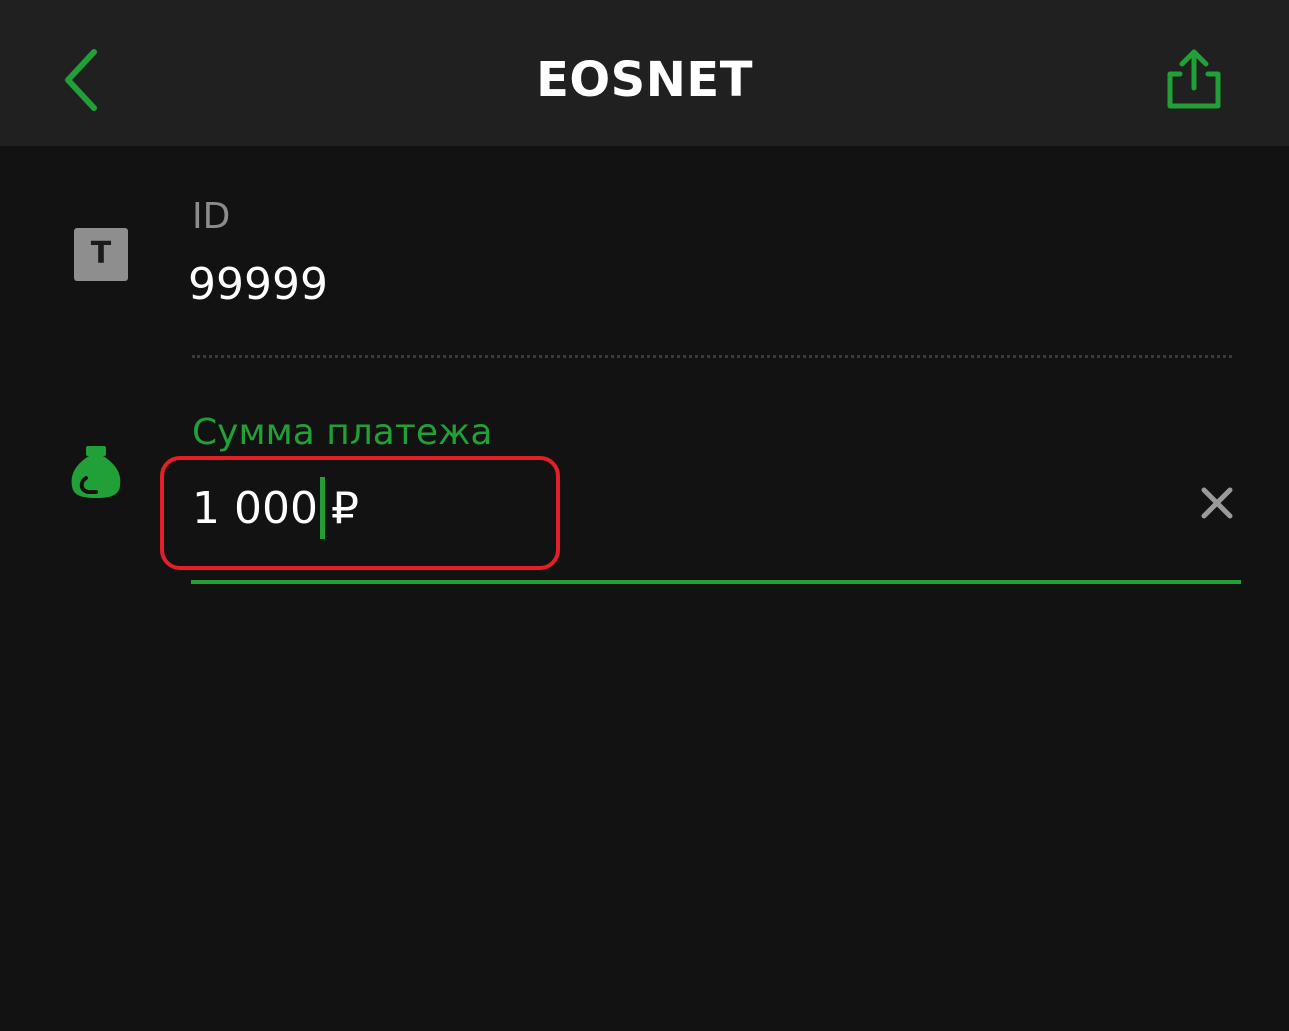 The image size is (1289, 1031). I want to click on currency-symbol: ₽, so click(344, 508).